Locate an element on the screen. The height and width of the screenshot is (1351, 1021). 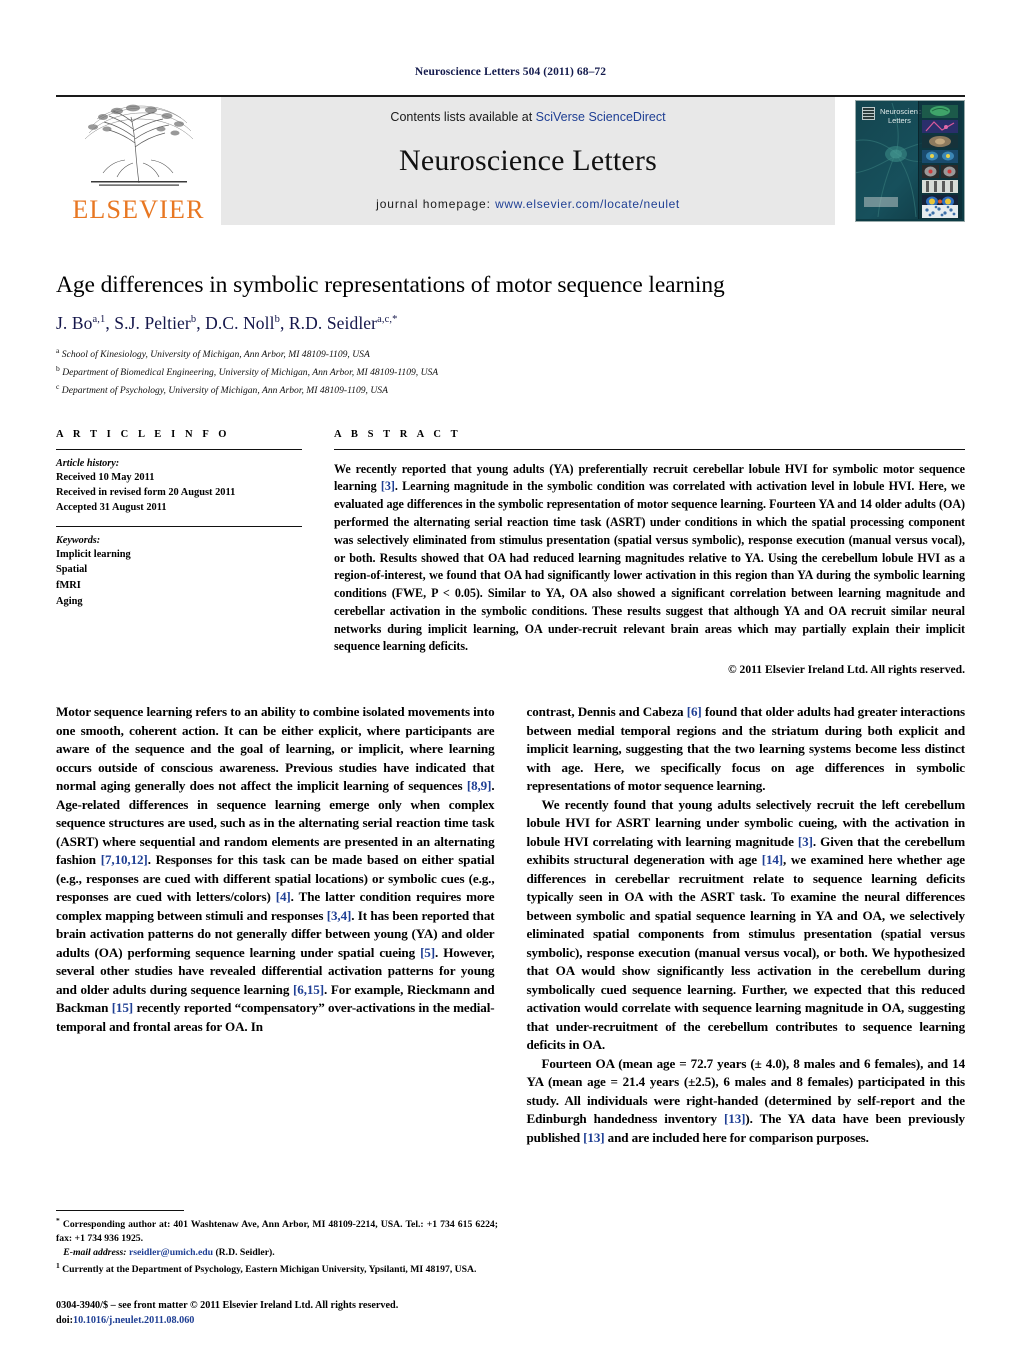
cover-artwork-icon: Neuroscience Letters is located at coordinates (909, 160).